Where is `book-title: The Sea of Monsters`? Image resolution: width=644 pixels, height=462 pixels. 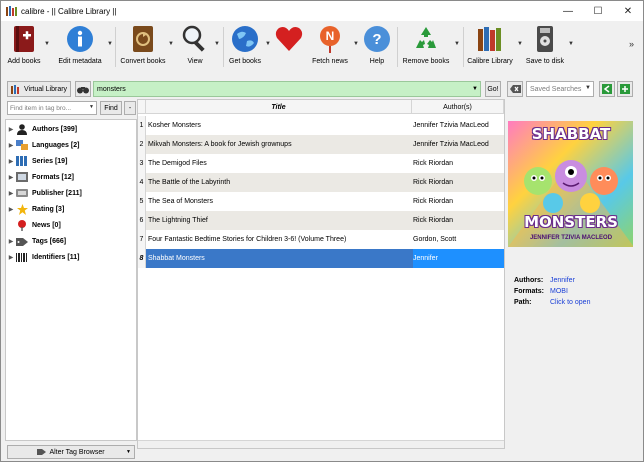
book-title: The Sea of Monsters is located at coordinates (279, 201).